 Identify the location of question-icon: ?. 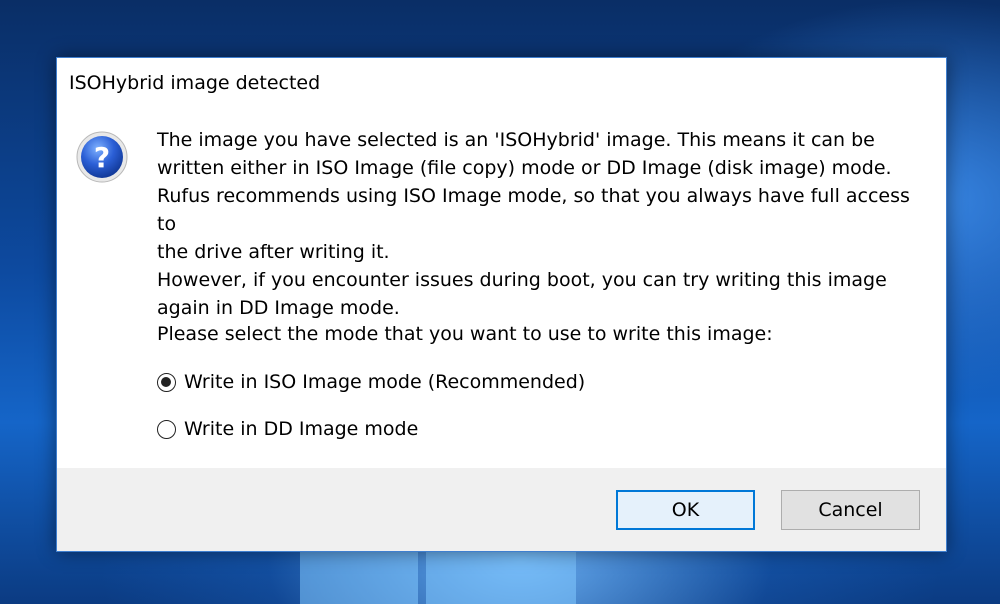
(102, 157).